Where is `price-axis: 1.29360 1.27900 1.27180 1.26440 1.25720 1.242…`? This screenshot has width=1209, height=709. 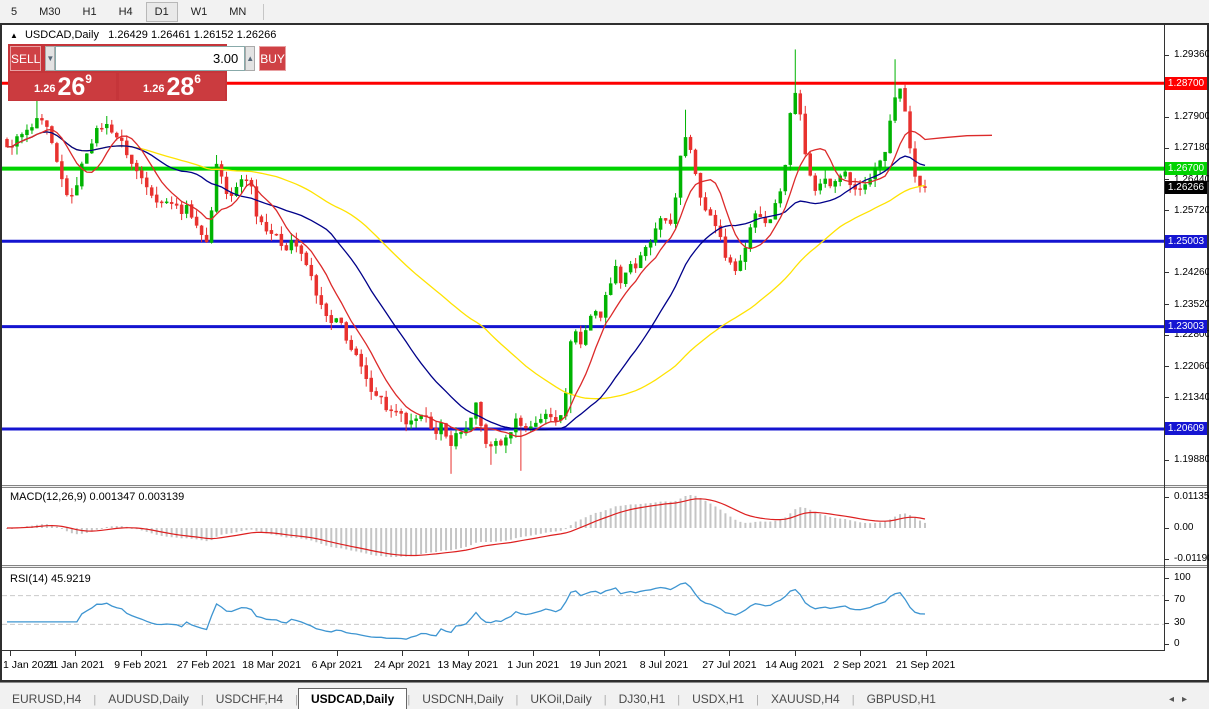 price-axis: 1.29360 1.27900 1.27180 1.26440 1.25720 1.242… is located at coordinates (1187, 338).